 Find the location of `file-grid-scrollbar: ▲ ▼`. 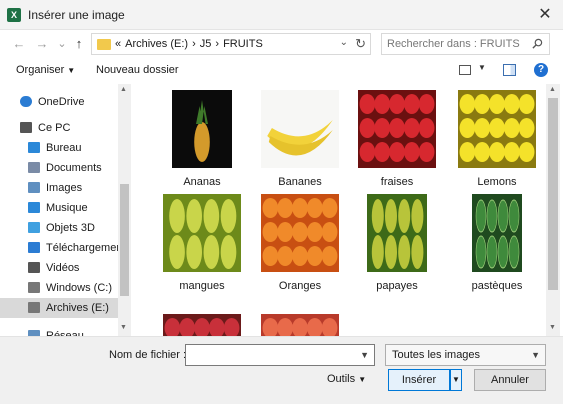

file-grid-scrollbar: ▲ ▼ is located at coordinates (553, 210).